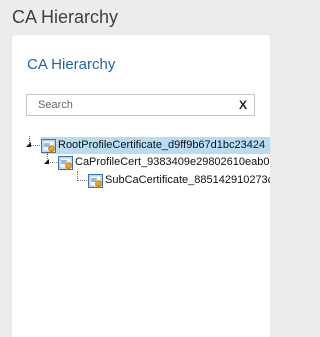 The width and height of the screenshot is (320, 337). Describe the element at coordinates (187, 180) in the screenshot. I see `tree-node-label: SubCaCertificate_885142910273cb` at that location.